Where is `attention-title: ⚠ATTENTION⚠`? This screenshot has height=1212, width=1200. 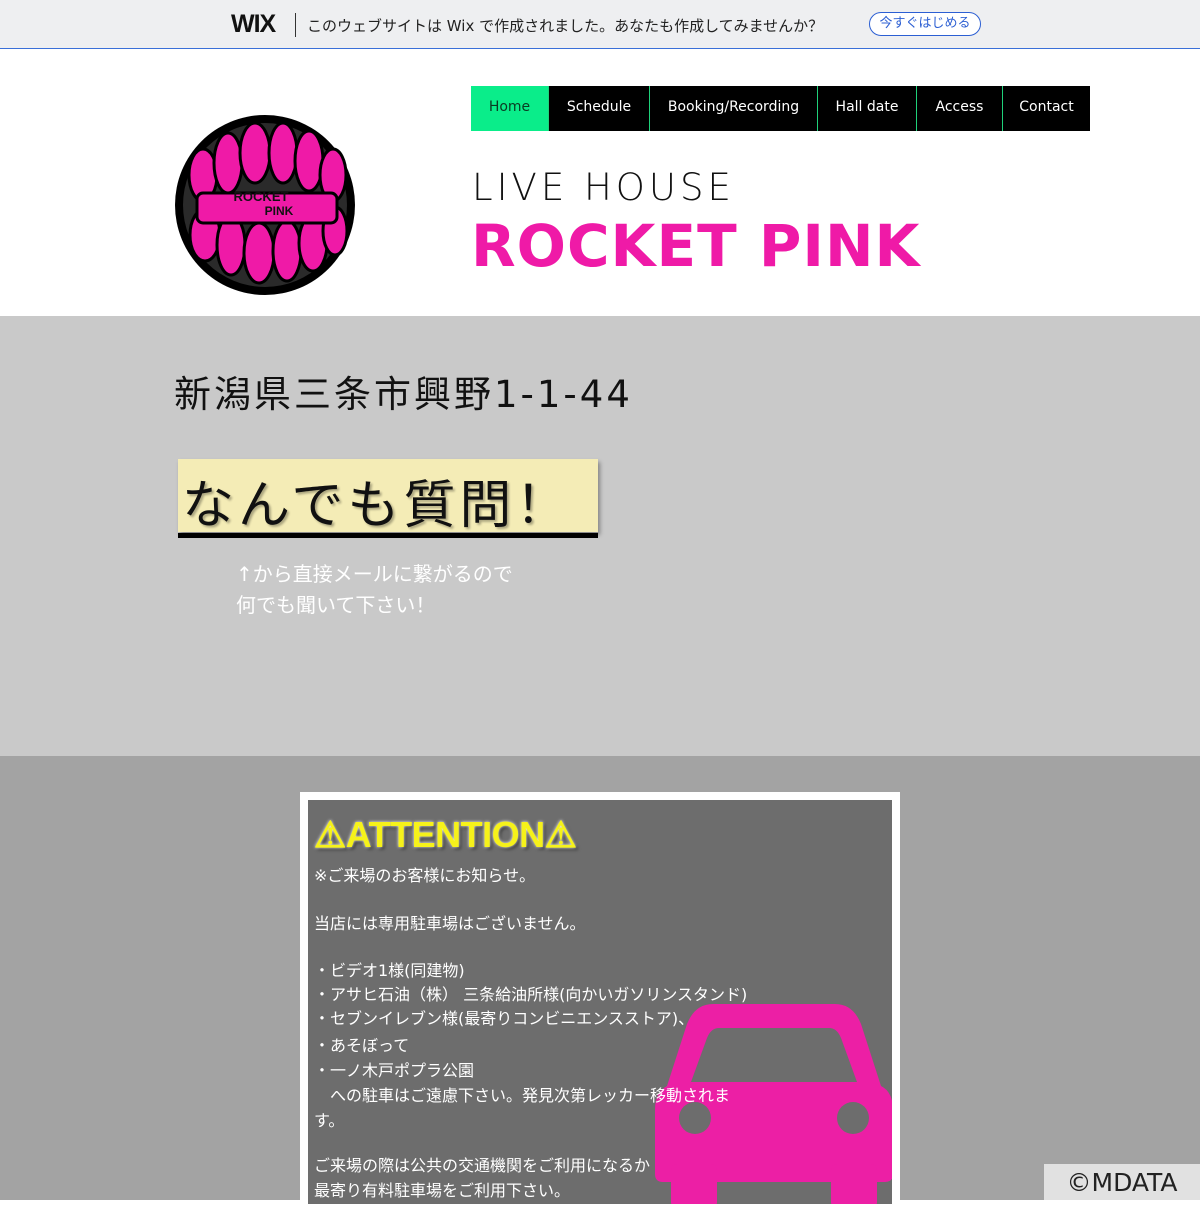
attention-title: ⚠ATTENTION⚠ is located at coordinates (445, 834).